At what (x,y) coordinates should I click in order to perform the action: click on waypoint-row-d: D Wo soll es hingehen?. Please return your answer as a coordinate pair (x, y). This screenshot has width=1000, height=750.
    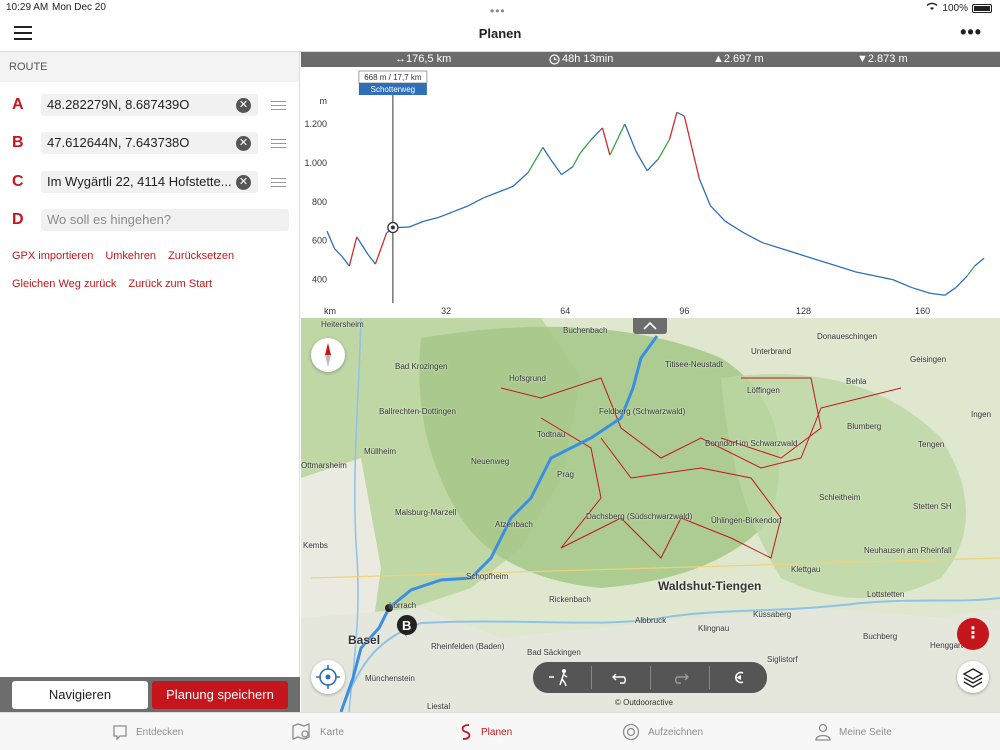
    Looking at the image, I should click on (150, 220).